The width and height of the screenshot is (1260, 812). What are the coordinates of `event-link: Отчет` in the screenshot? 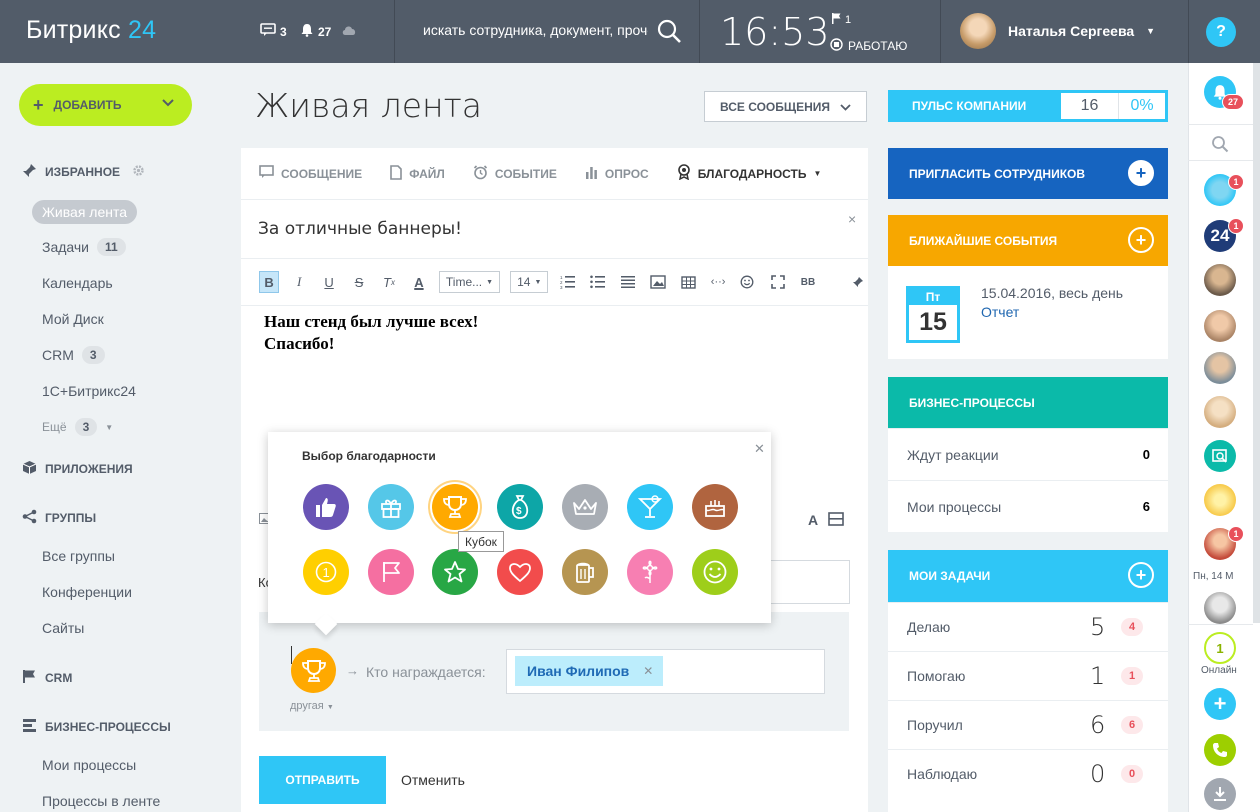 It's located at (1000, 312).